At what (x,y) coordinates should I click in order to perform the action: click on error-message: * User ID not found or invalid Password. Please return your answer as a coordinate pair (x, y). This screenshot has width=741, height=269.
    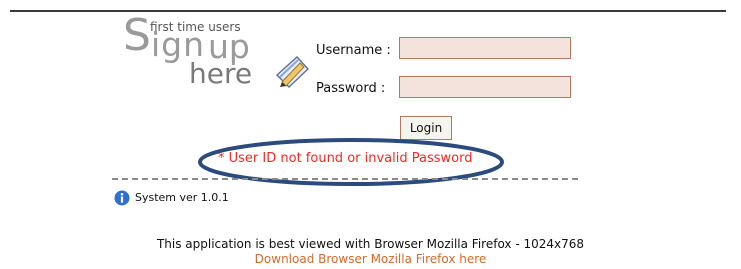
    Looking at the image, I should click on (345, 158).